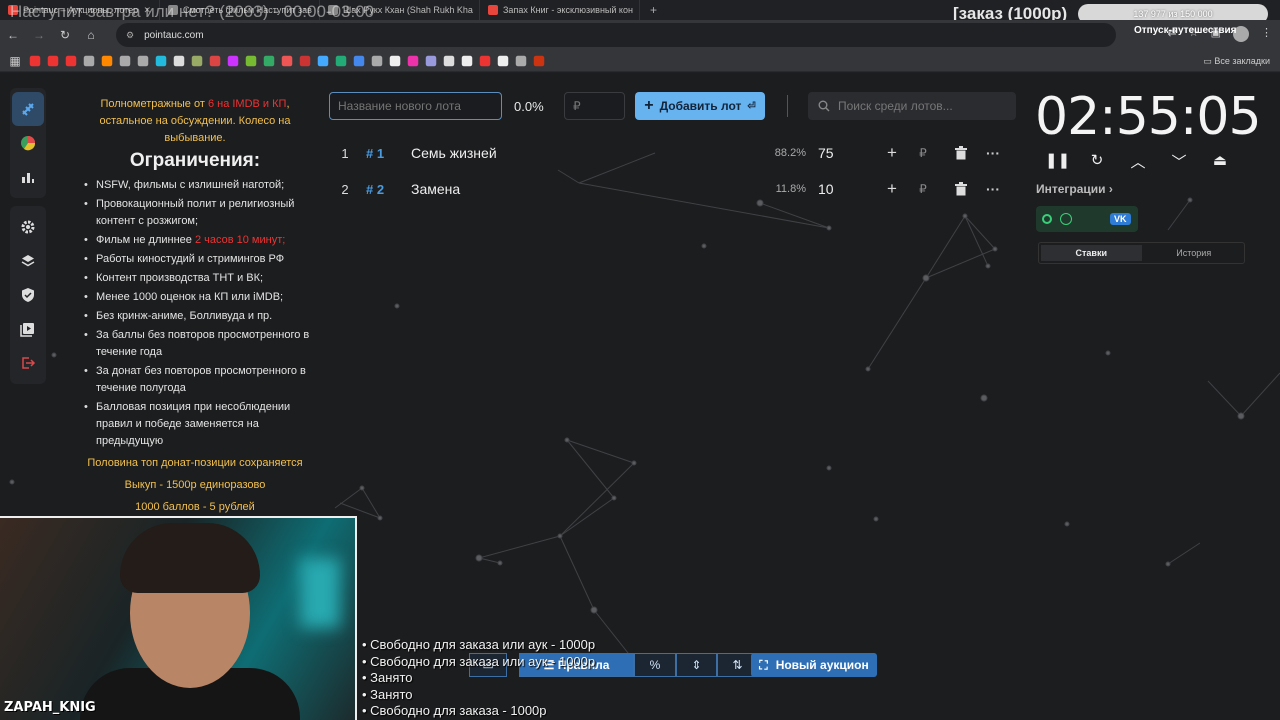 This screenshot has height=720, width=1280. What do you see at coordinates (39, 35) in the screenshot?
I see `forward-arrow-icon: →` at bounding box center [39, 35].